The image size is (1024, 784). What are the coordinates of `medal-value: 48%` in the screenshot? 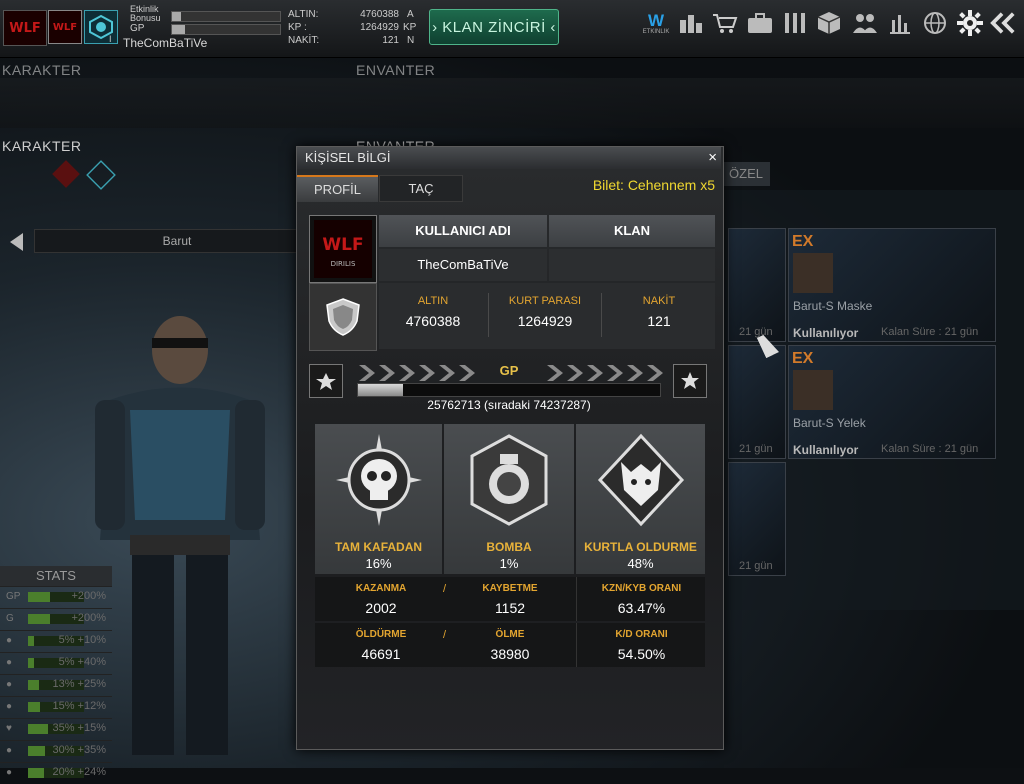 It's located at (640, 563).